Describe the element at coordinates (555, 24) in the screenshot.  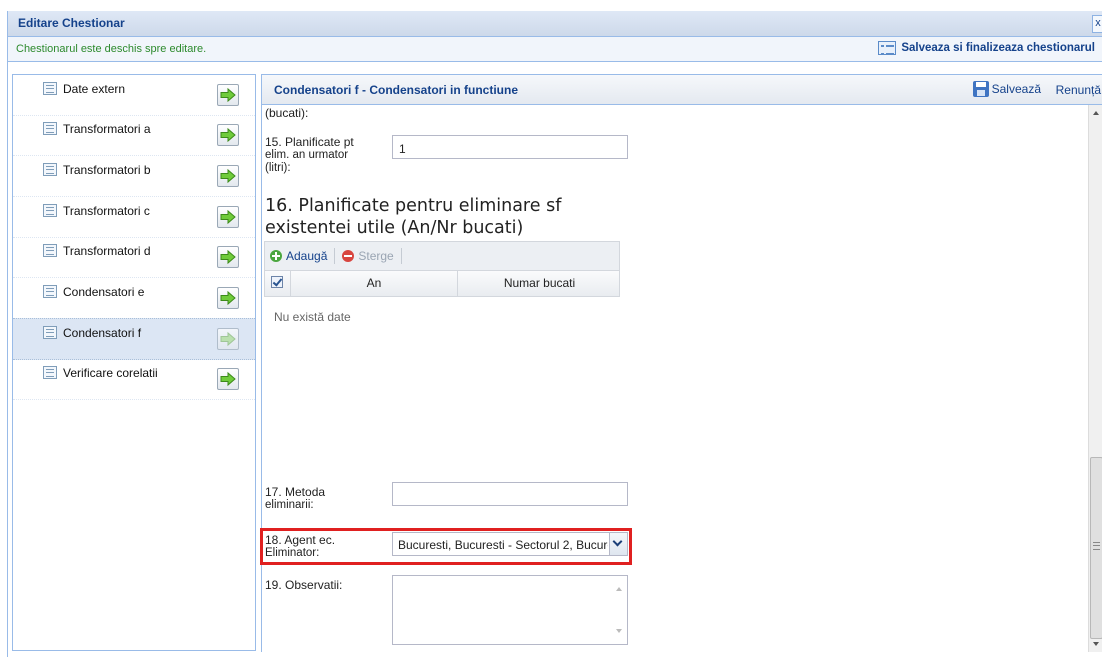
I see `window-header: Editare Chestionar x` at that location.